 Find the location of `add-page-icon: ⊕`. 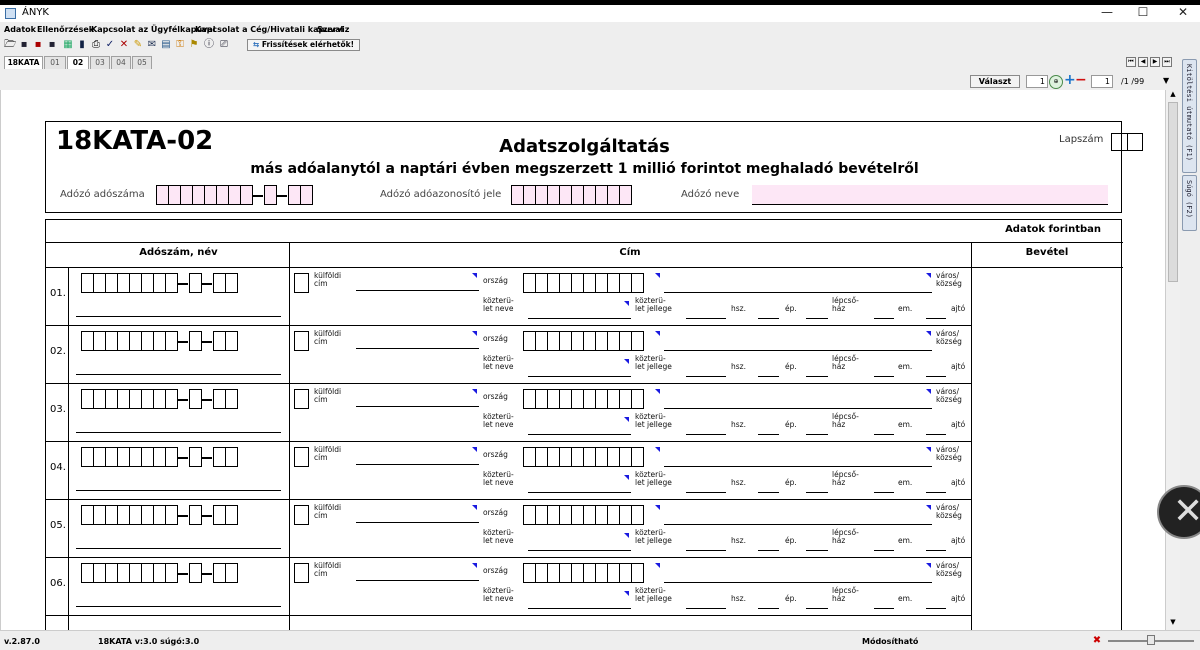

add-page-icon: ⊕ is located at coordinates (1056, 82).